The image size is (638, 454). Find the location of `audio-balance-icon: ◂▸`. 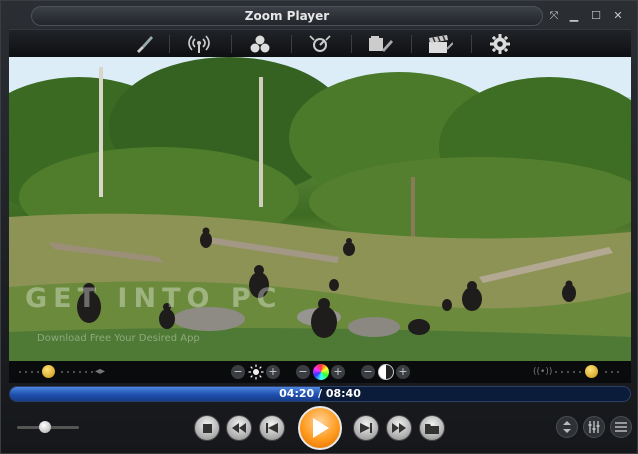

audio-balance-icon: ◂▸ is located at coordinates (103, 372).